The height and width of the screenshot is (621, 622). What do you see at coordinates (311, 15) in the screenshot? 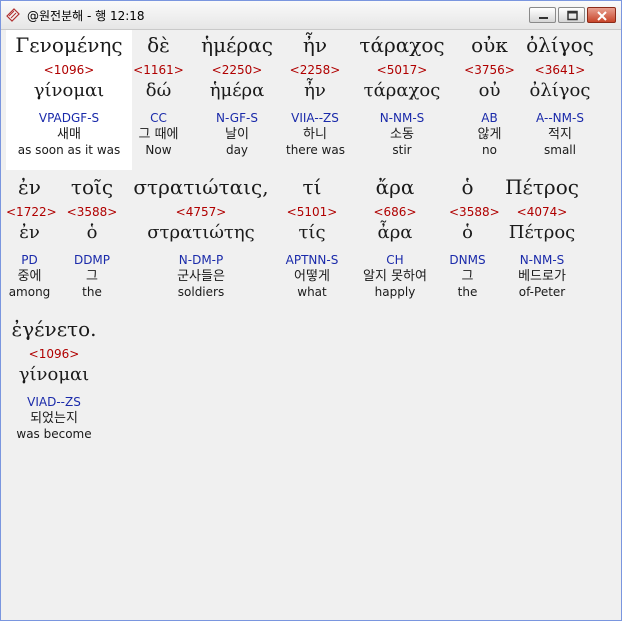
I see `title-bar: @원전분해 - 행 12:18` at bounding box center [311, 15].